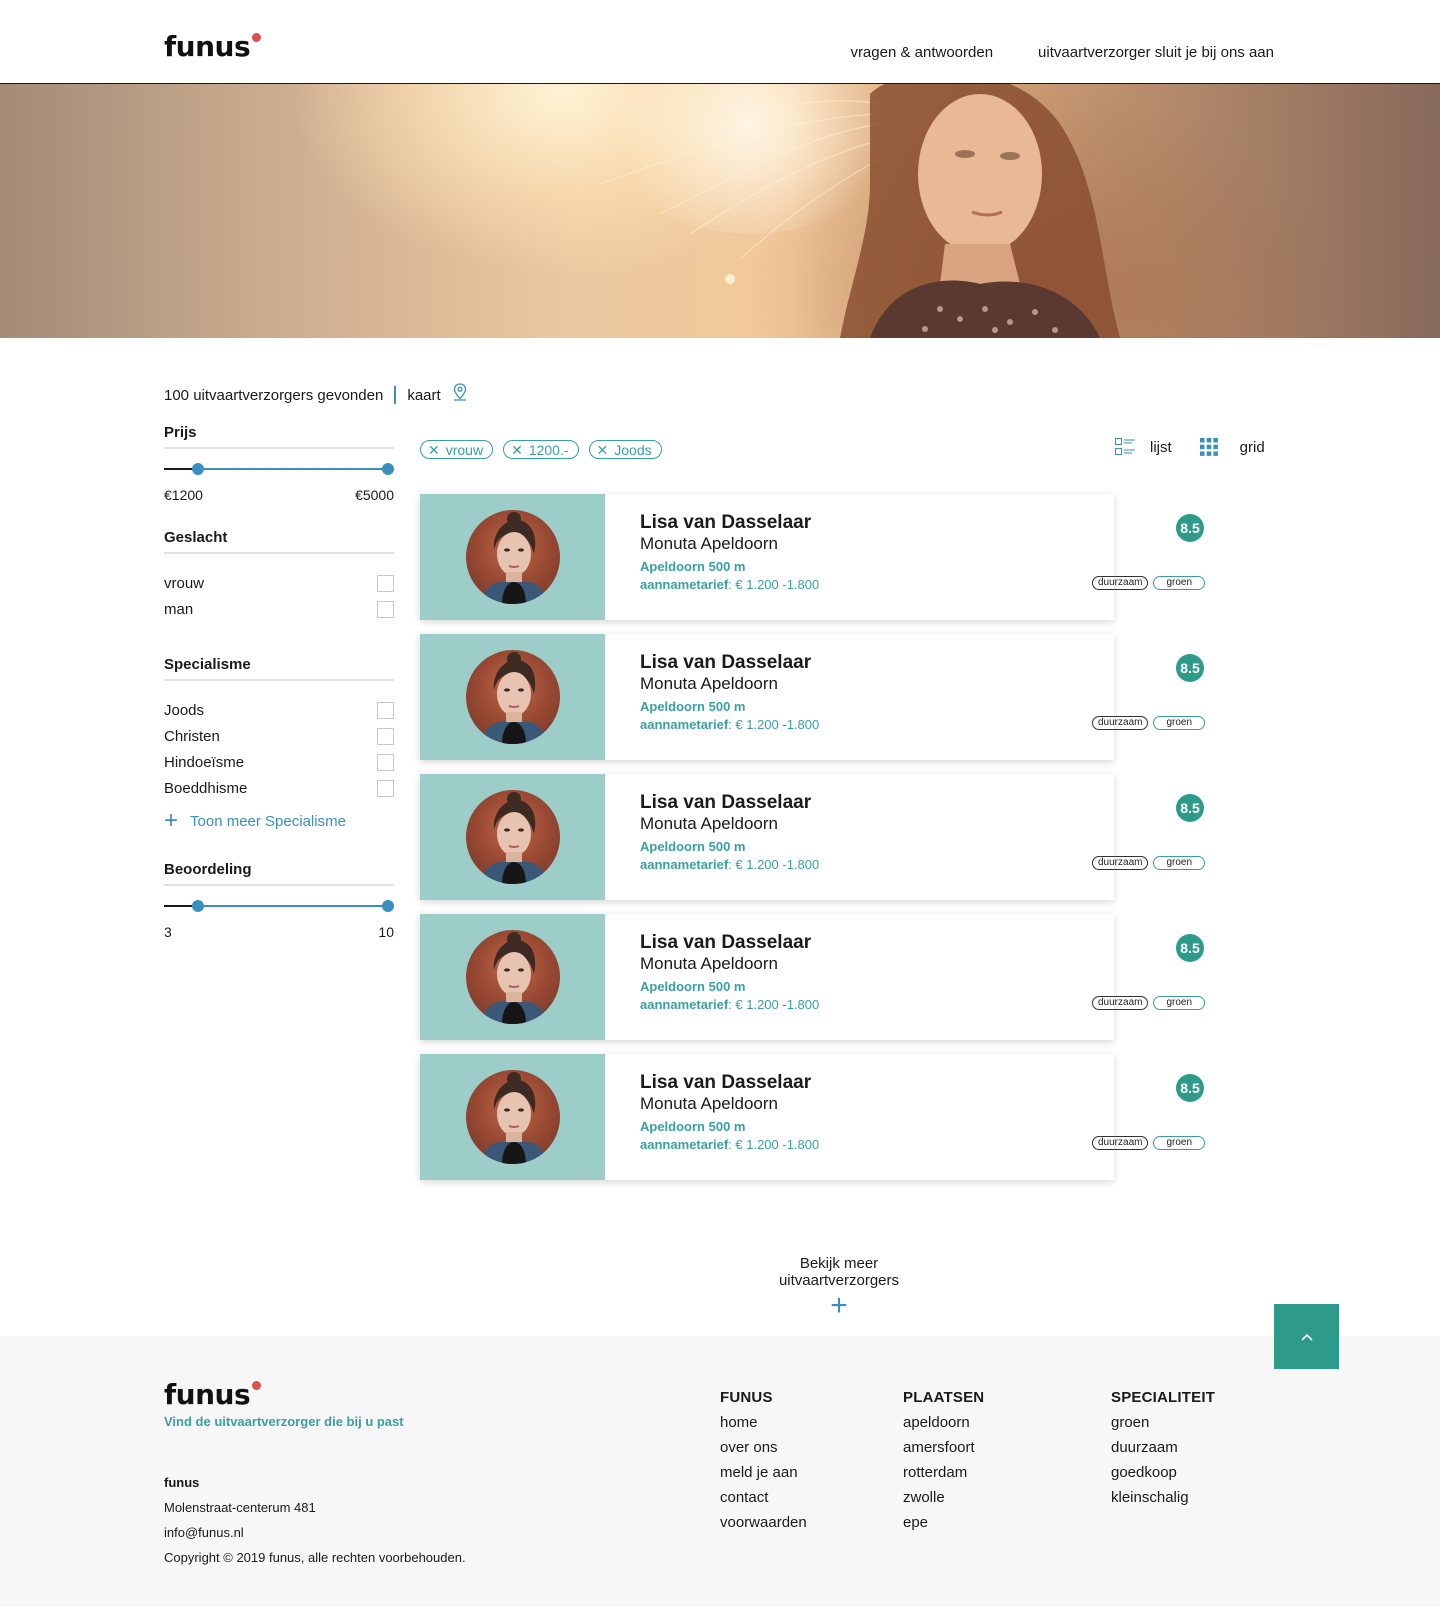  What do you see at coordinates (388, 906) in the screenshot?
I see `rating-max-thumb` at bounding box center [388, 906].